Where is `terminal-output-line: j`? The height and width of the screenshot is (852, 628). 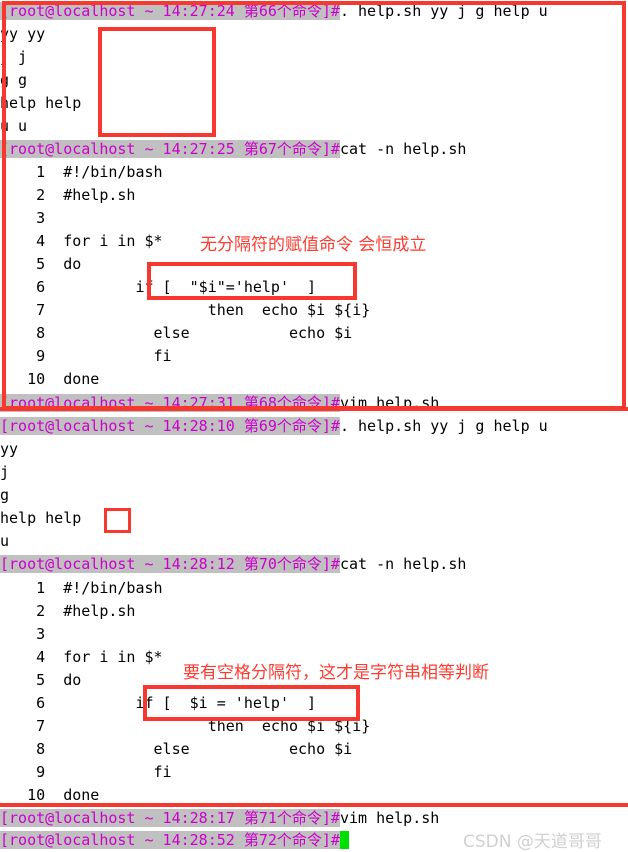 terminal-output-line: j is located at coordinates (5, 472).